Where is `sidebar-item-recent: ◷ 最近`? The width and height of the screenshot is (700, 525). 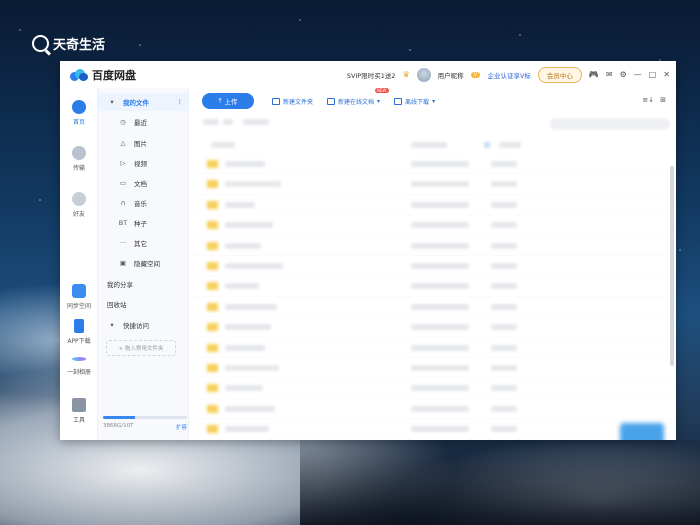
sidebar-item-recent: ◷ 最近 is located at coordinates (143, 122).